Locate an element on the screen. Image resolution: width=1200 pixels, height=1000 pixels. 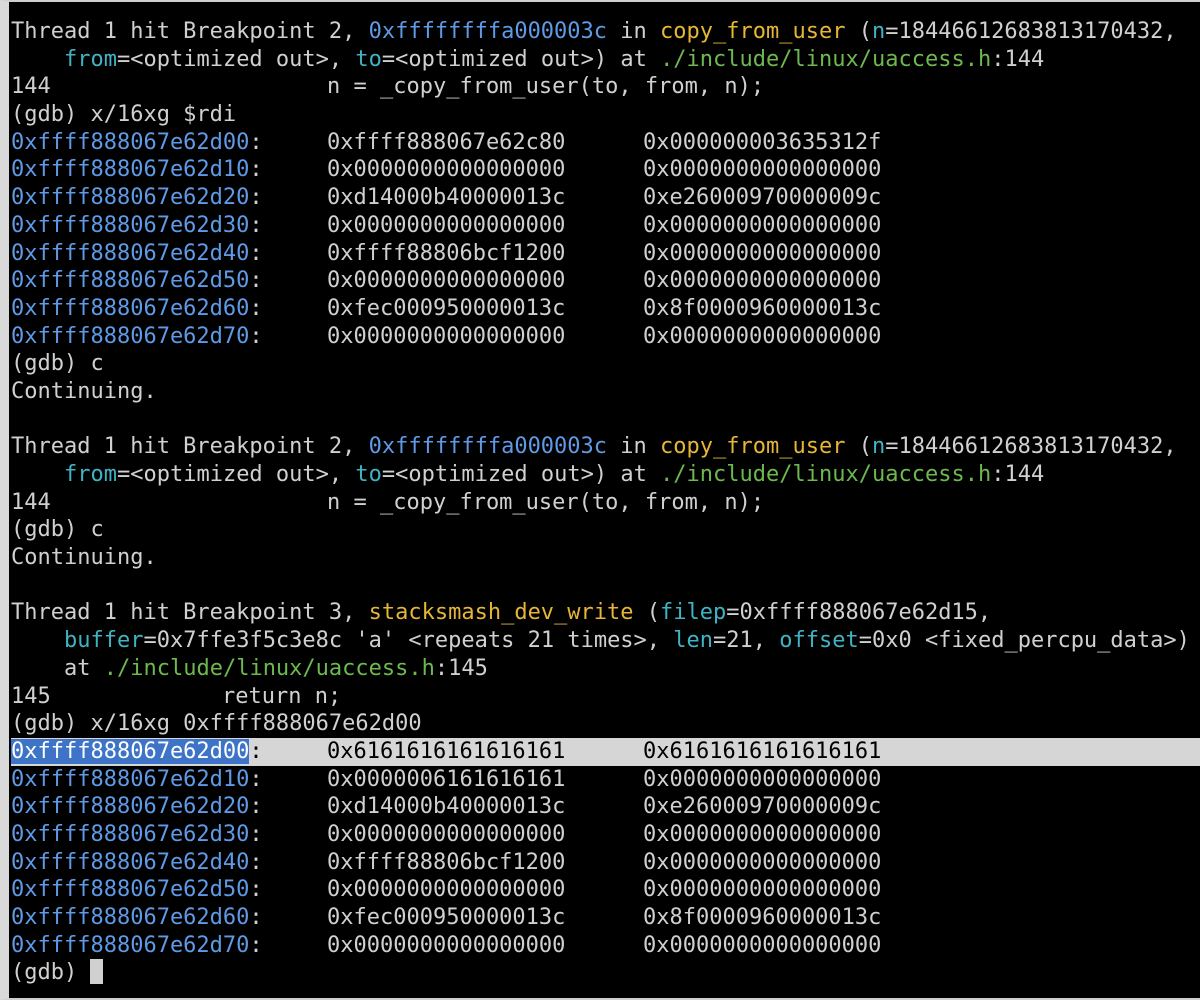
arg-value: =18446612683813170432, is located at coordinates (1031, 31).